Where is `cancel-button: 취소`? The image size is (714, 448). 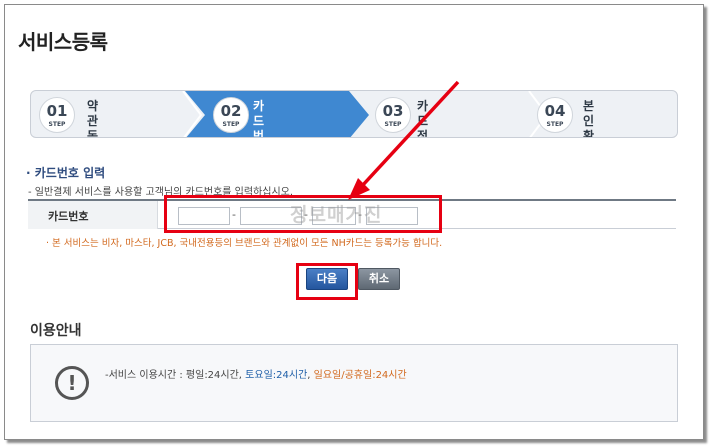 cancel-button: 취소 is located at coordinates (379, 279).